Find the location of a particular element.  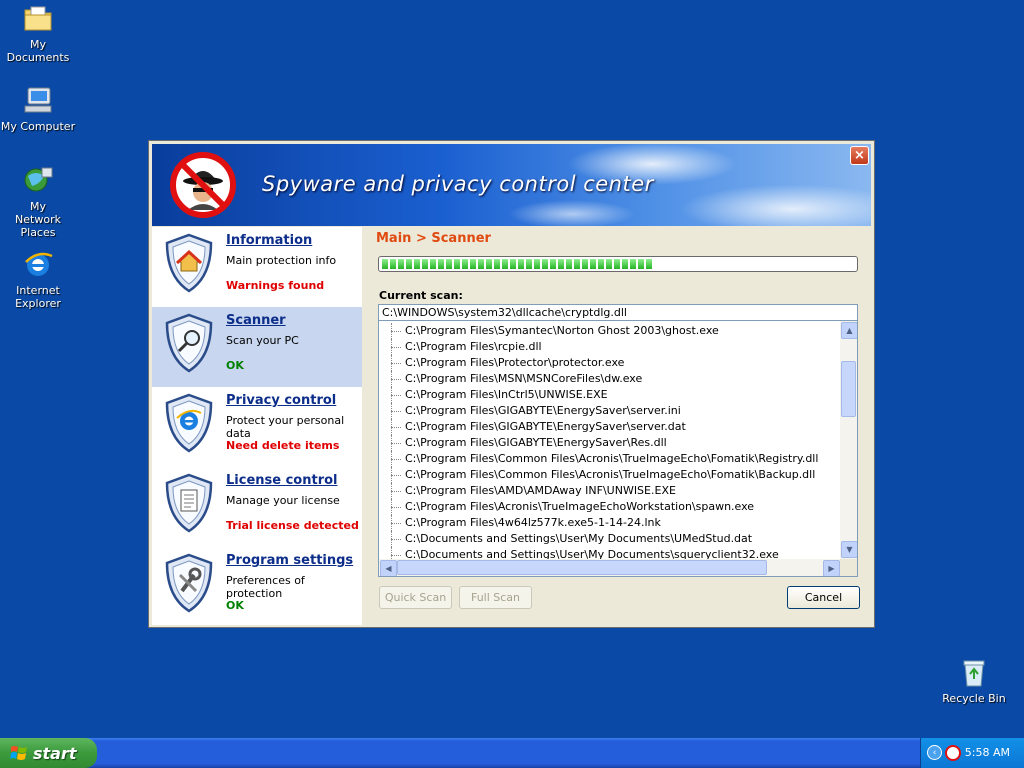

ie-shield-icon is located at coordinates (189, 423).